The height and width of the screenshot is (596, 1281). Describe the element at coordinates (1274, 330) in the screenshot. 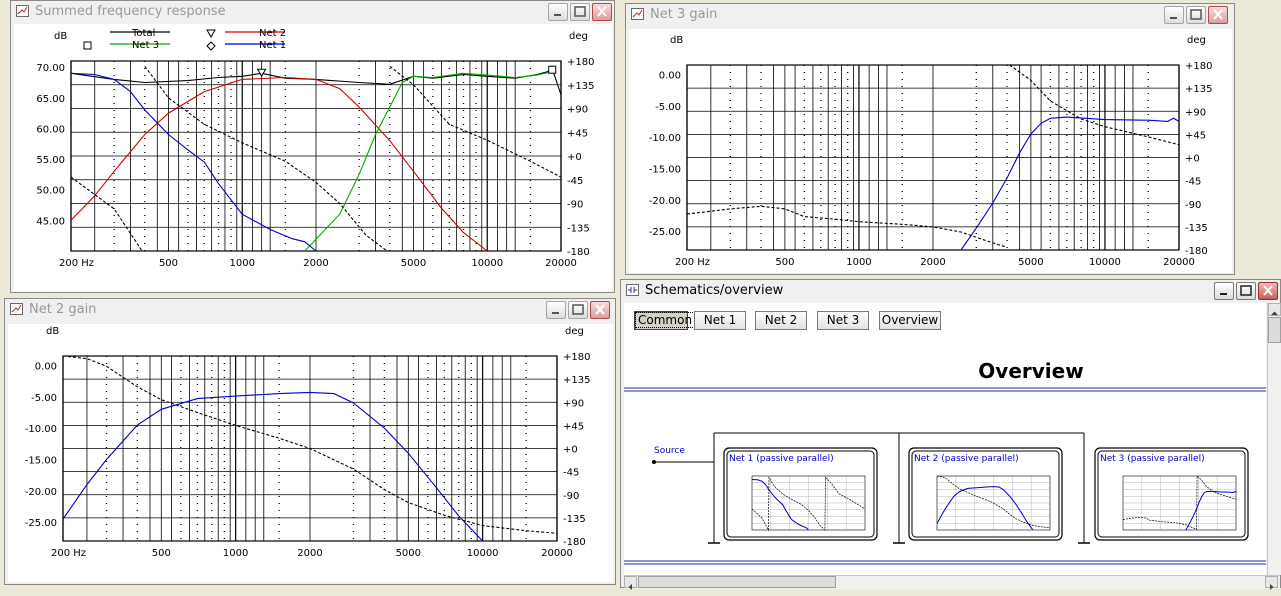

I see `scroll-thumb` at that location.